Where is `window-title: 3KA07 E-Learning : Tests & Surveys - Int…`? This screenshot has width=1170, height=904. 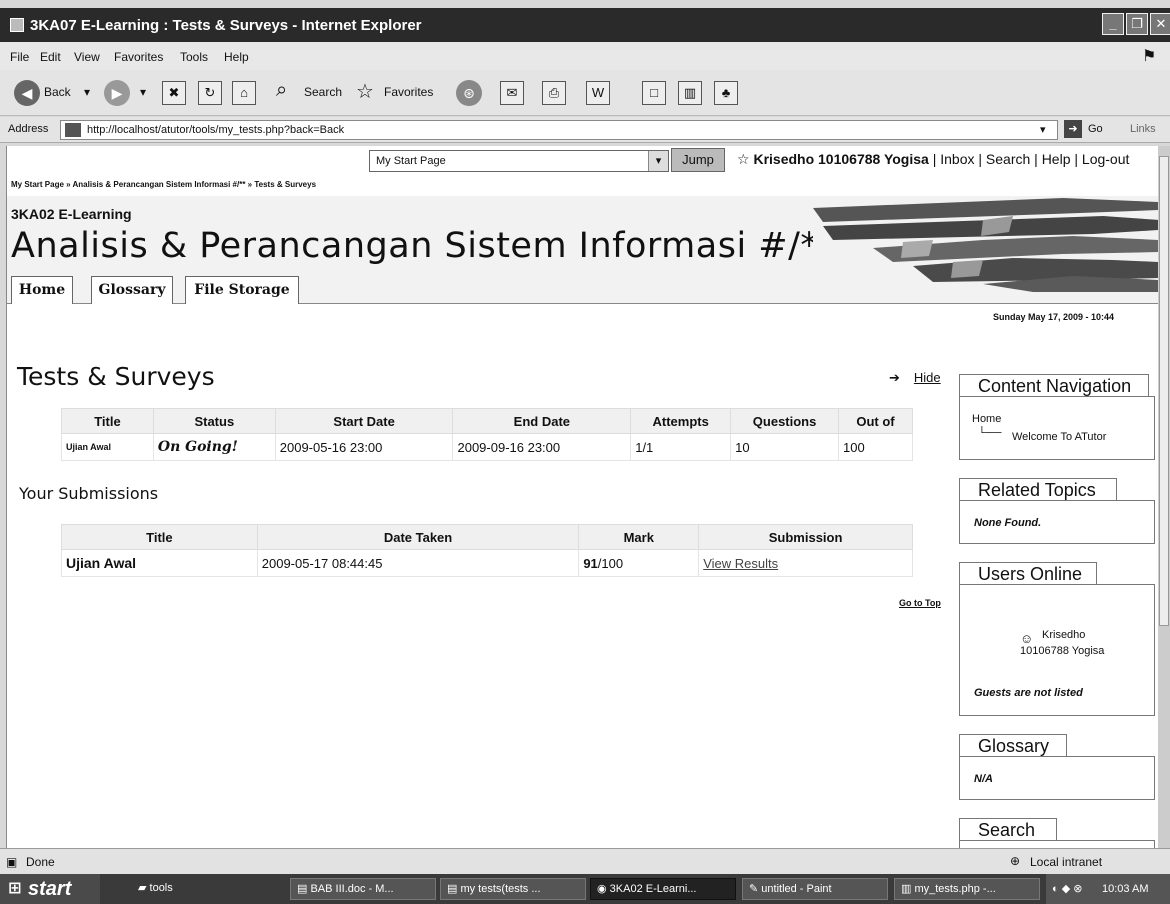 window-title: 3KA07 E-Learning : Tests & Surveys - Int… is located at coordinates (226, 25).